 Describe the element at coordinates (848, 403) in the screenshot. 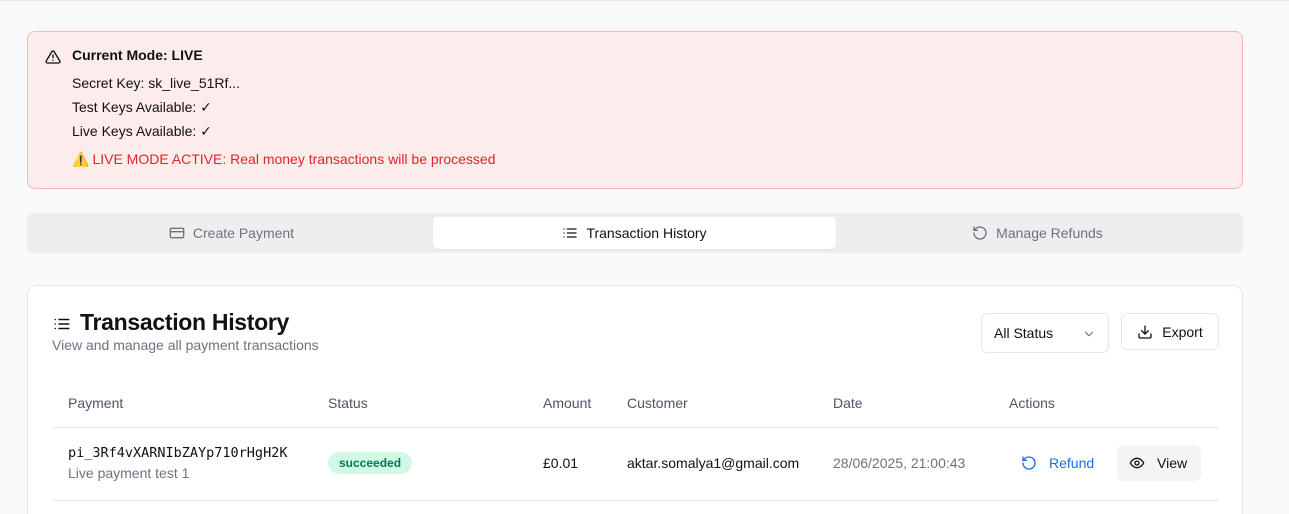

I see `column-header-date: Date` at that location.